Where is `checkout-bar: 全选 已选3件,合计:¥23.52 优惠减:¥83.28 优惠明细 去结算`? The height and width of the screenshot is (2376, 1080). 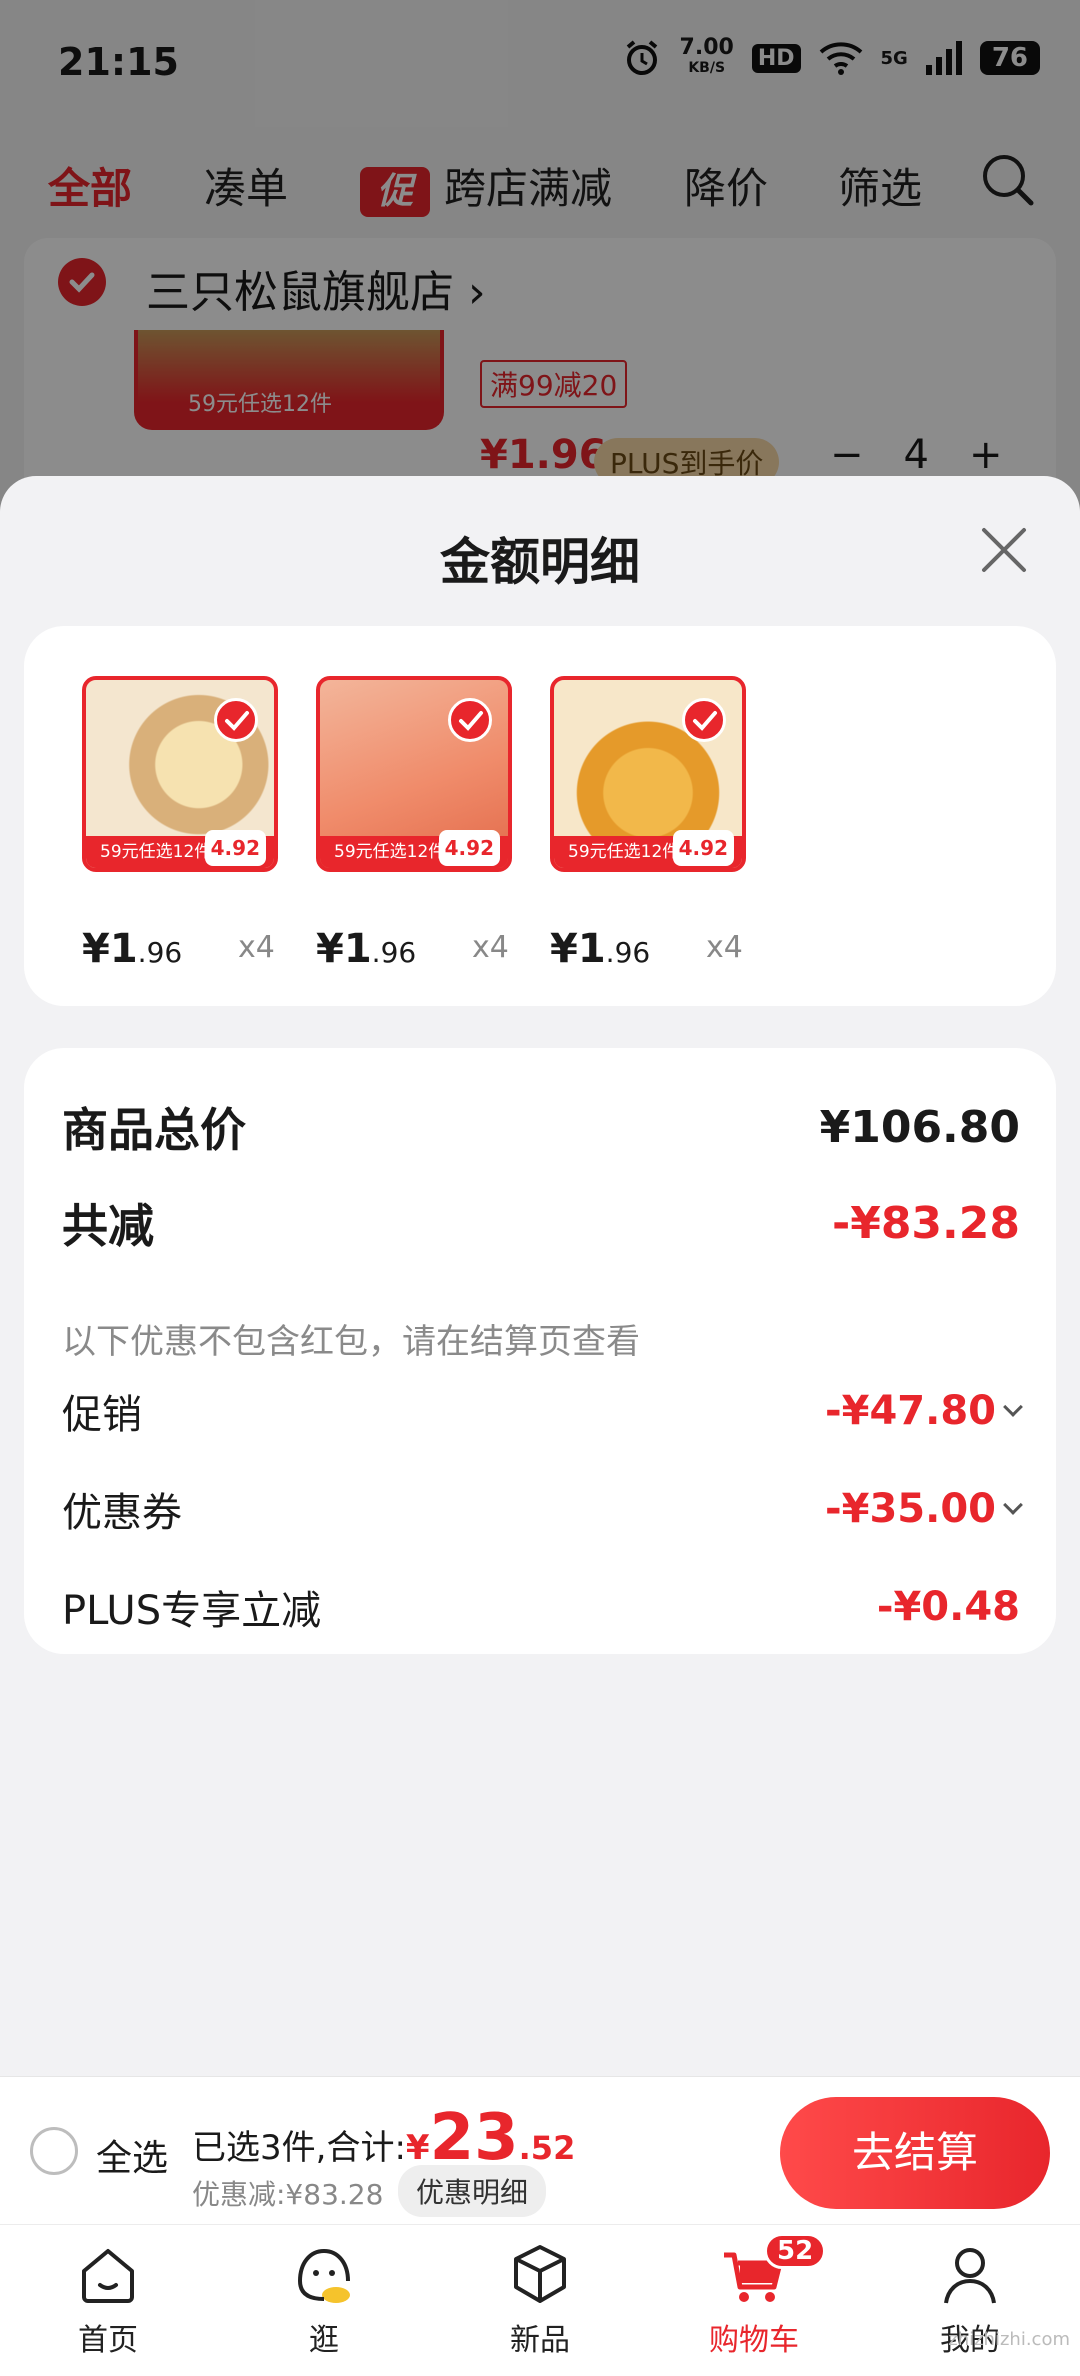
checkout-bar: 全选 已选3件,合计:¥23.52 优惠减:¥83.28 优惠明细 去结算 is located at coordinates (540, 2150).